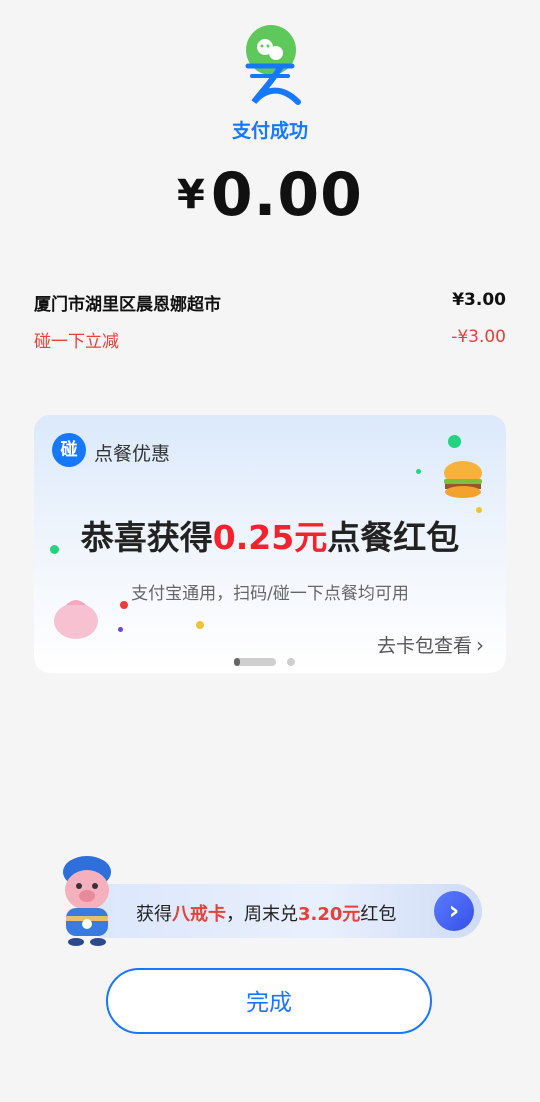 The width and height of the screenshot is (540, 1102). I want to click on banner-arrow-button: ›, so click(454, 911).